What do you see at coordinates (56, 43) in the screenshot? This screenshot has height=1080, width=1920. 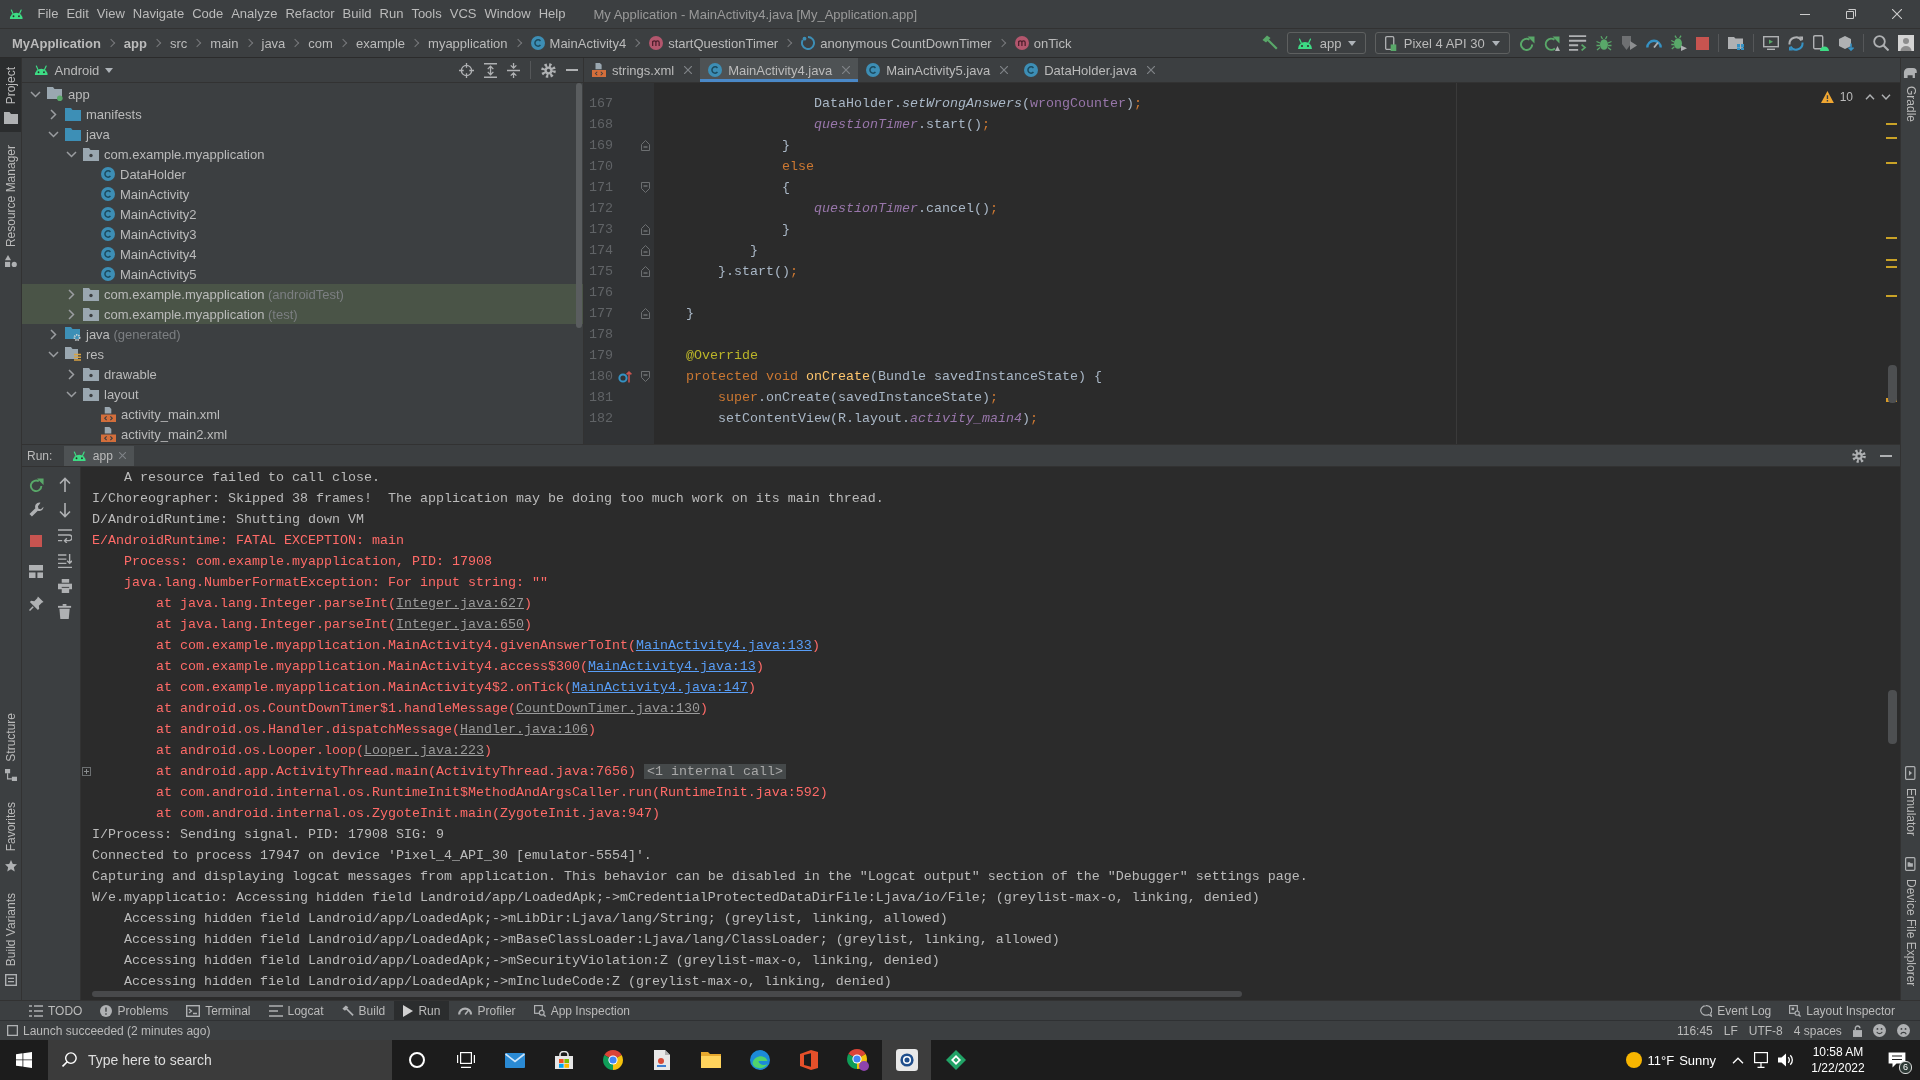 I see `breadcrumb: MyApplication` at bounding box center [56, 43].